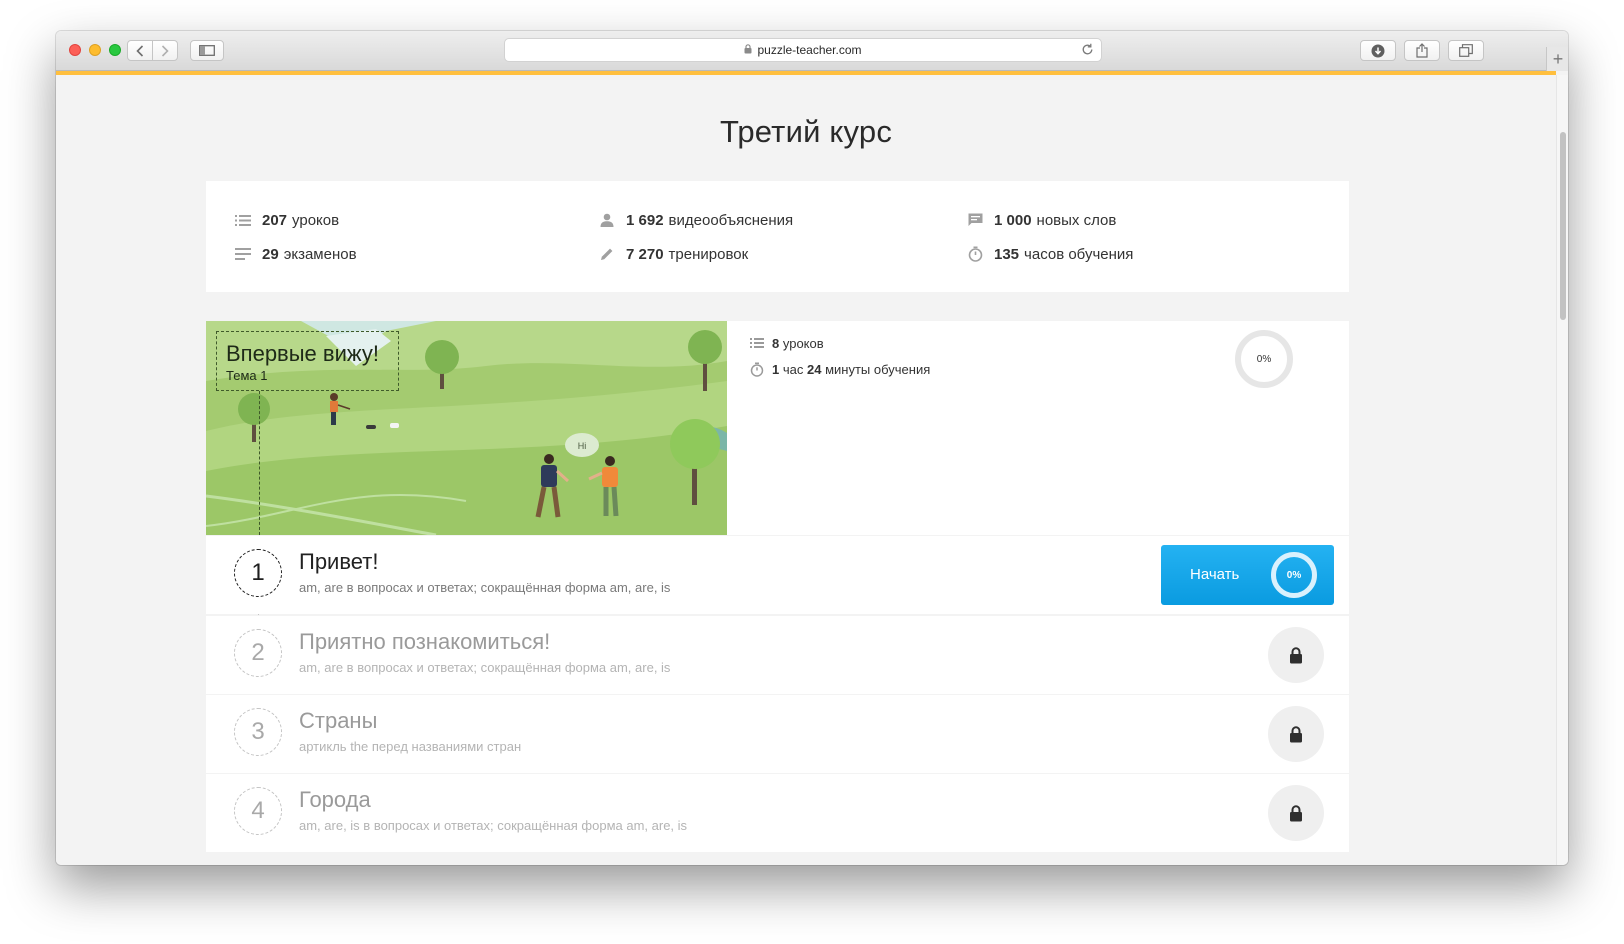 The height and width of the screenshot is (944, 1624). What do you see at coordinates (95, 50) in the screenshot?
I see `minimize-window-button` at bounding box center [95, 50].